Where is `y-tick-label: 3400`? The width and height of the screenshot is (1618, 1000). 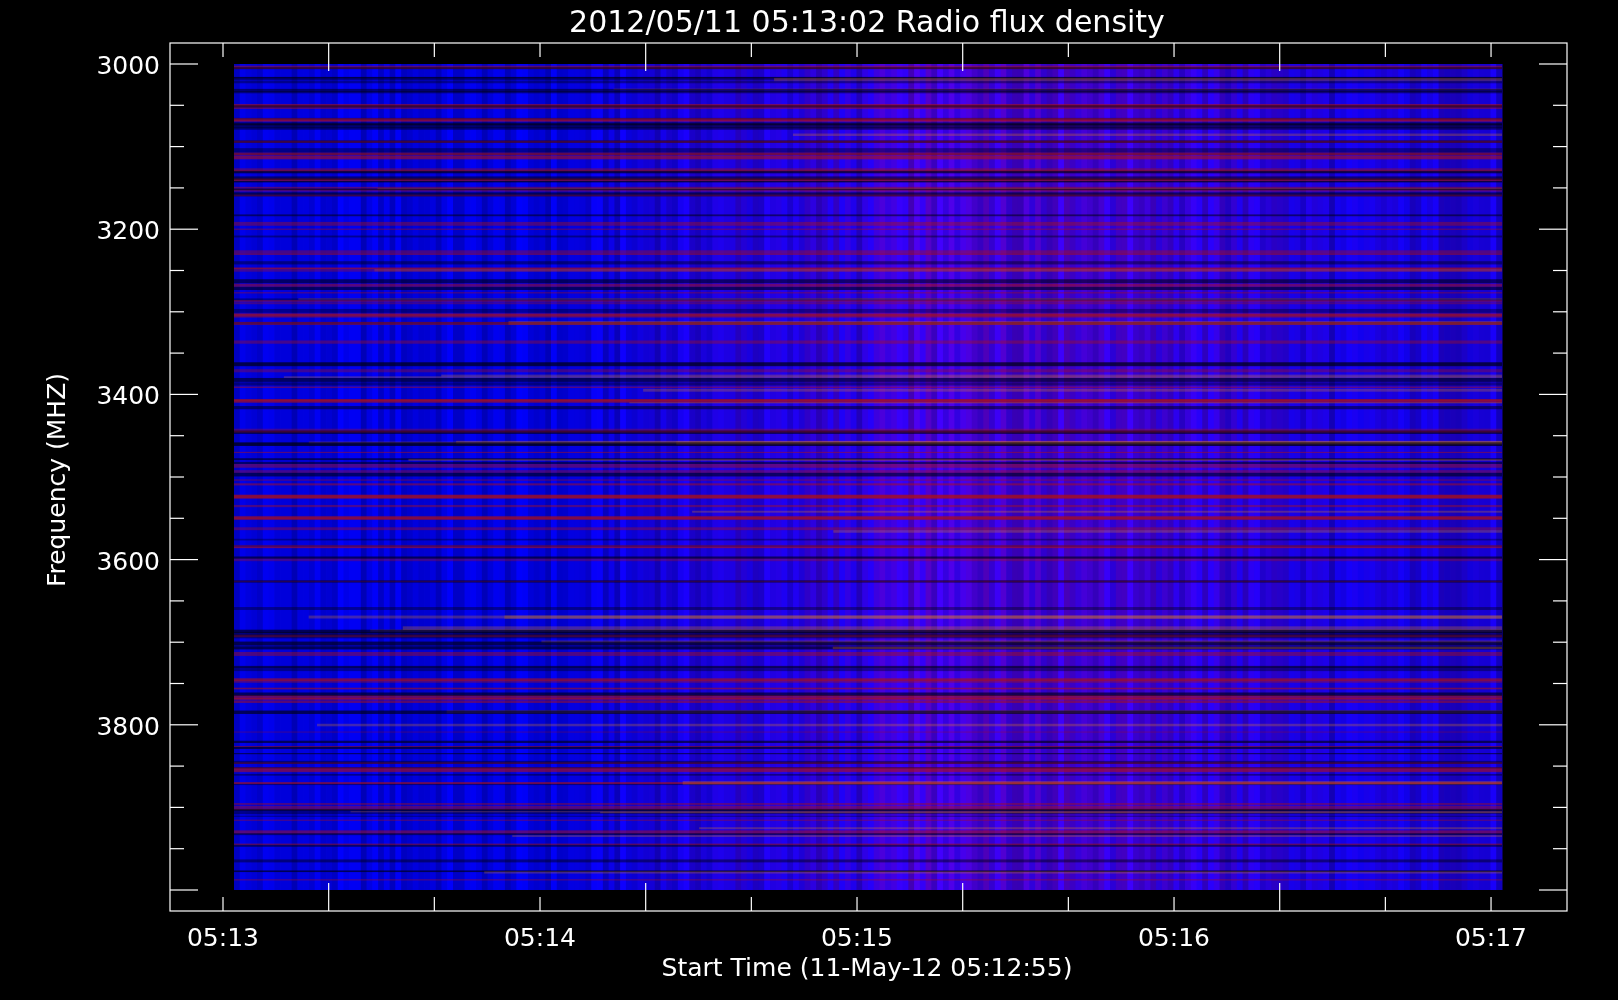 y-tick-label: 3400 is located at coordinates (128, 396).